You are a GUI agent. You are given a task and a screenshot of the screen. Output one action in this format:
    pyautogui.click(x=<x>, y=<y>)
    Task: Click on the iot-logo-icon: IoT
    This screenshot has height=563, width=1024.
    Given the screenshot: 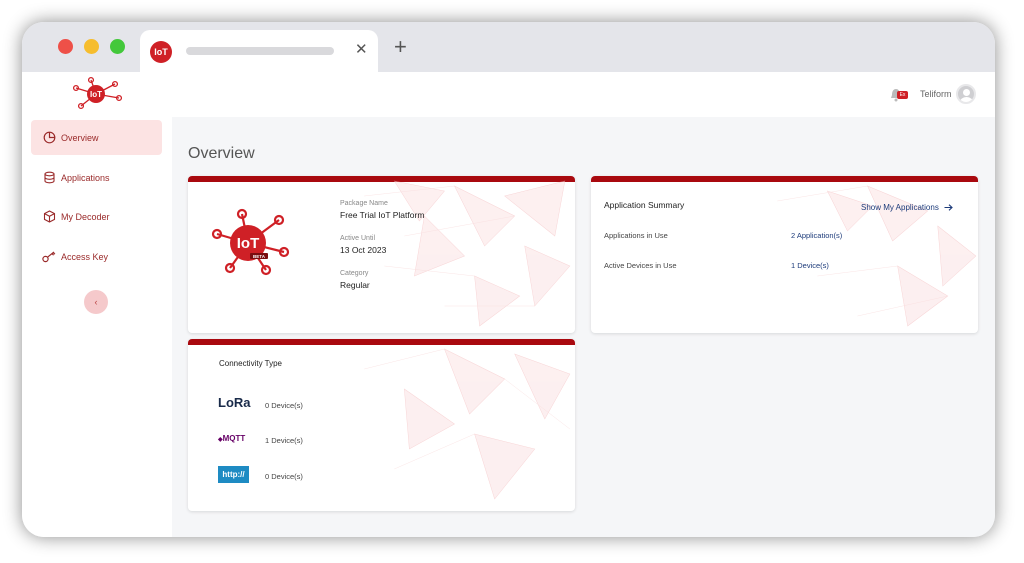 What is the action you would take?
    pyautogui.click(x=96, y=94)
    